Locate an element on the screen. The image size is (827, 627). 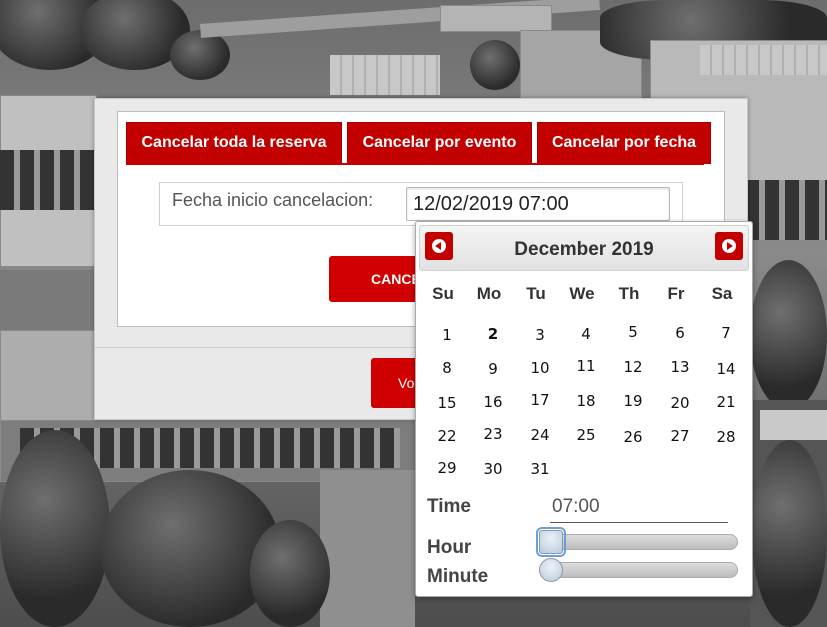
chevron-right-icon is located at coordinates (729, 246).